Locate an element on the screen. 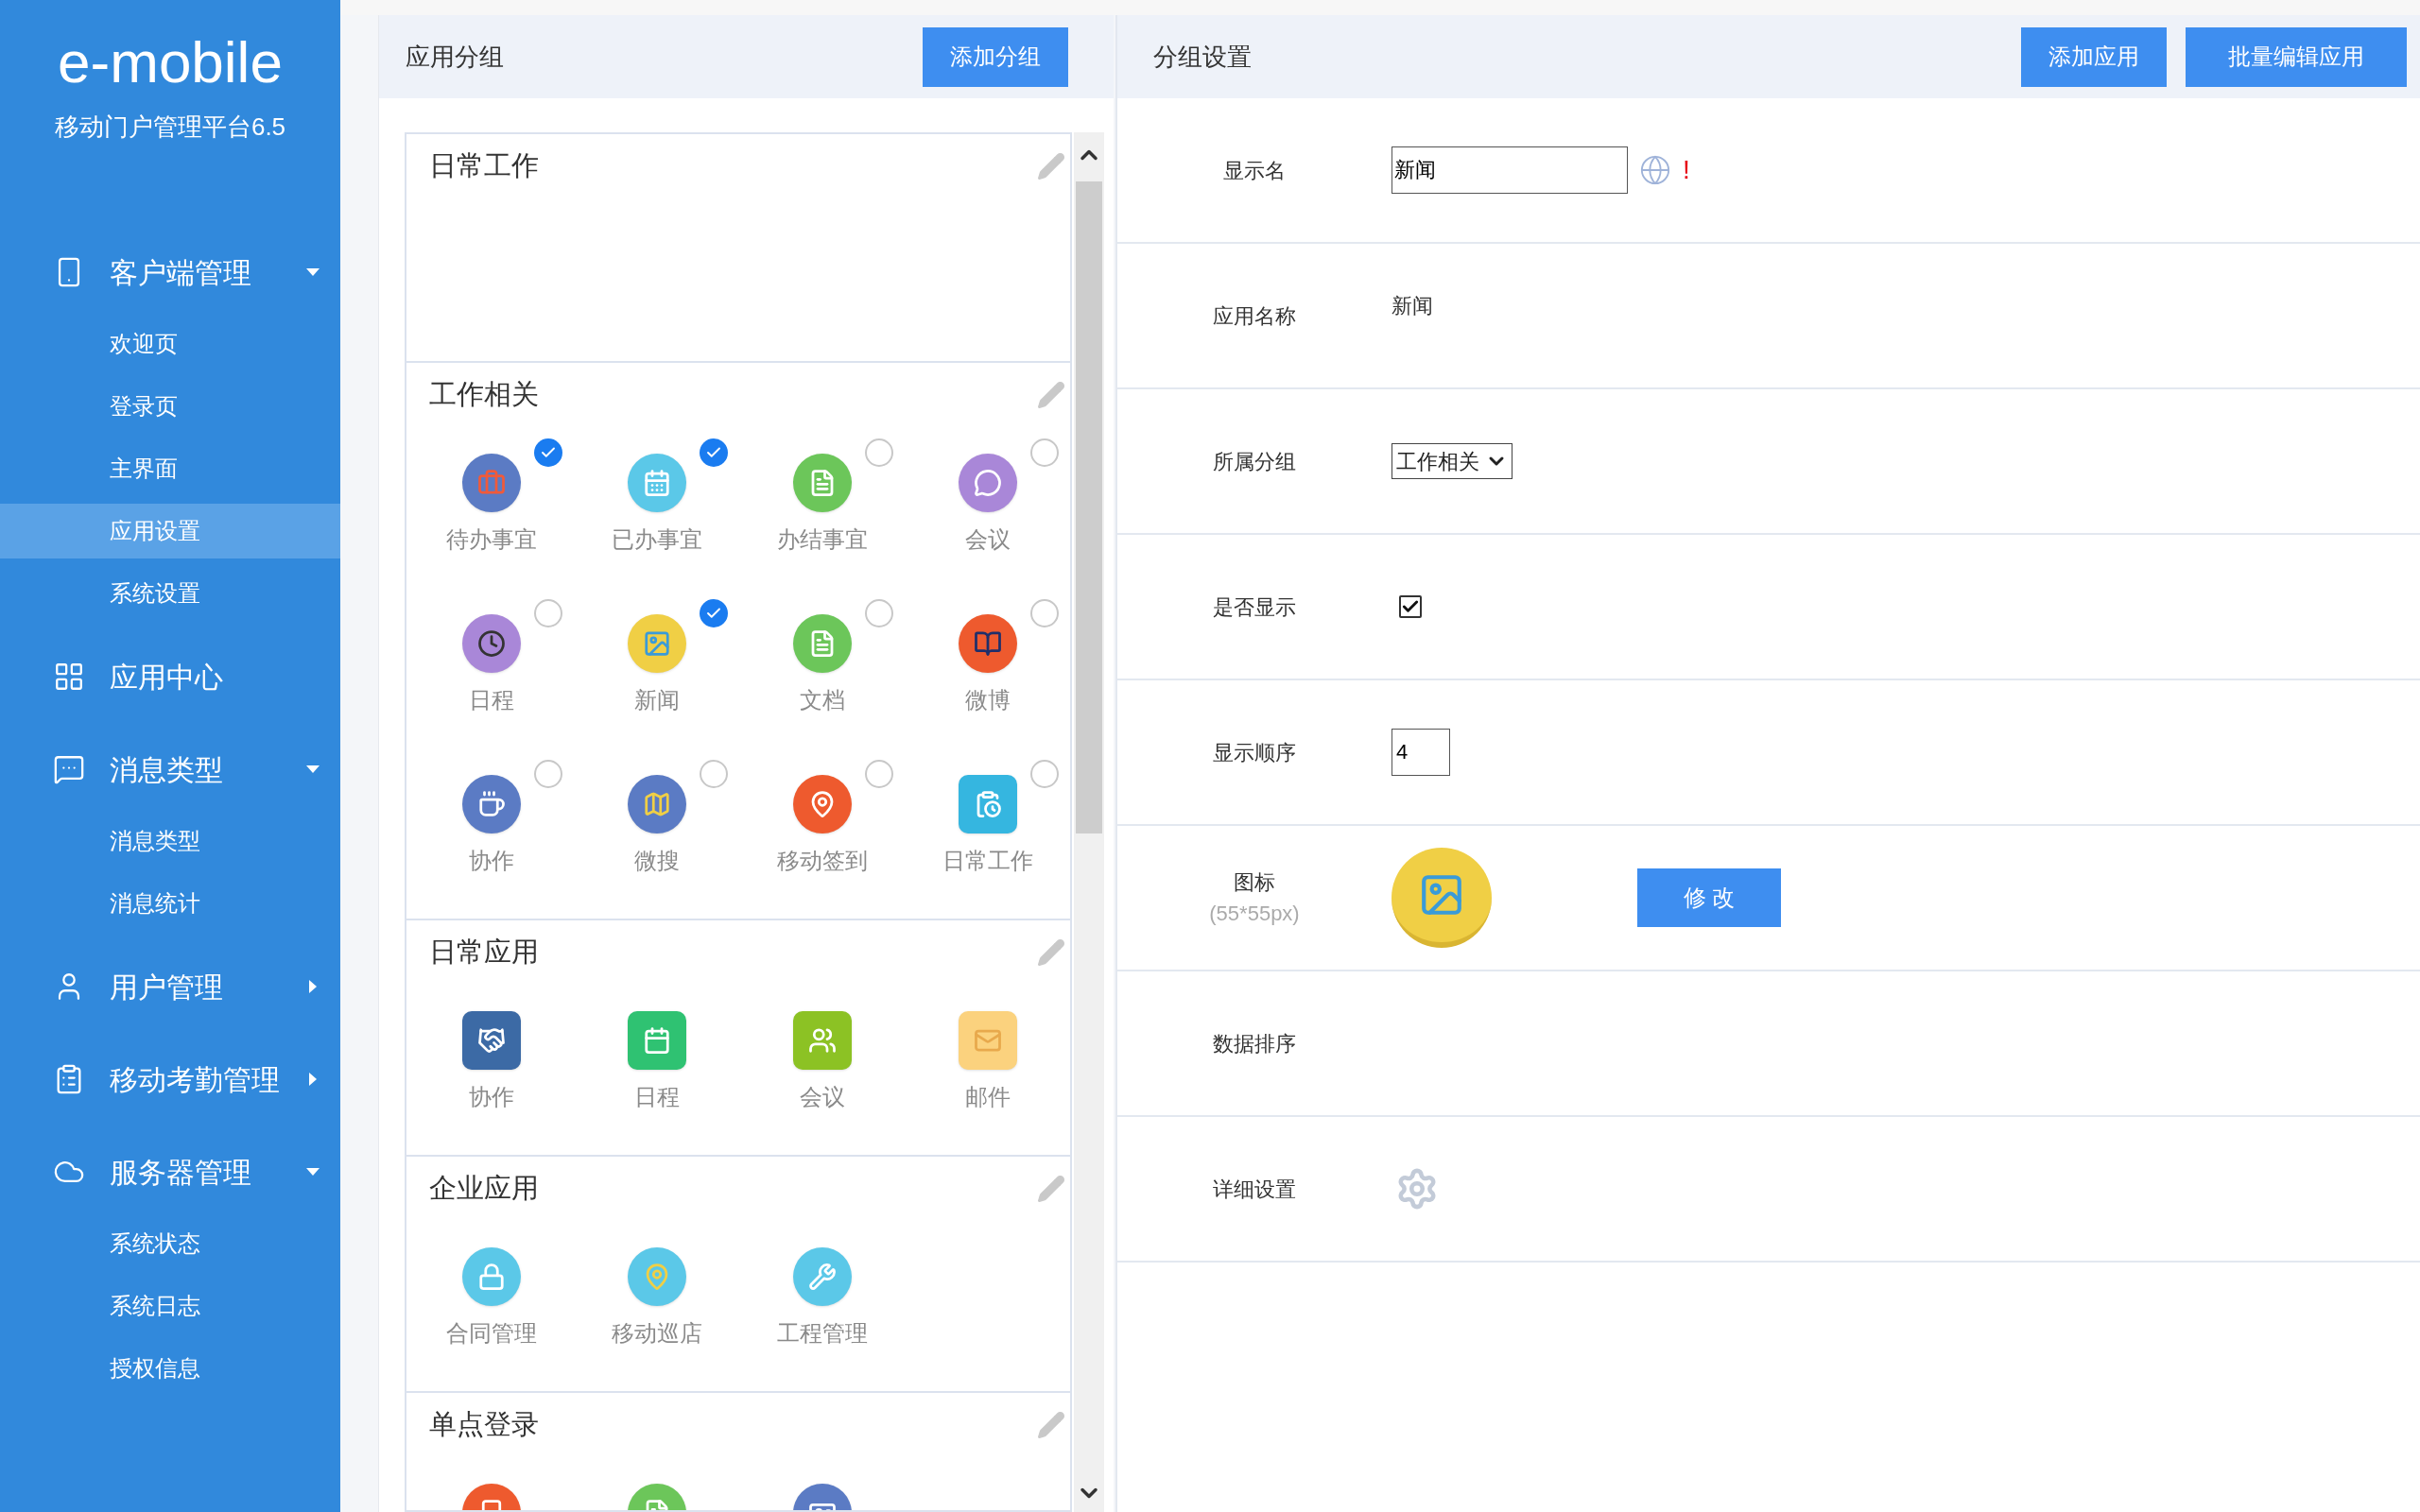 The height and width of the screenshot is (1512, 2420). required-mark: ! is located at coordinates (1687, 170).